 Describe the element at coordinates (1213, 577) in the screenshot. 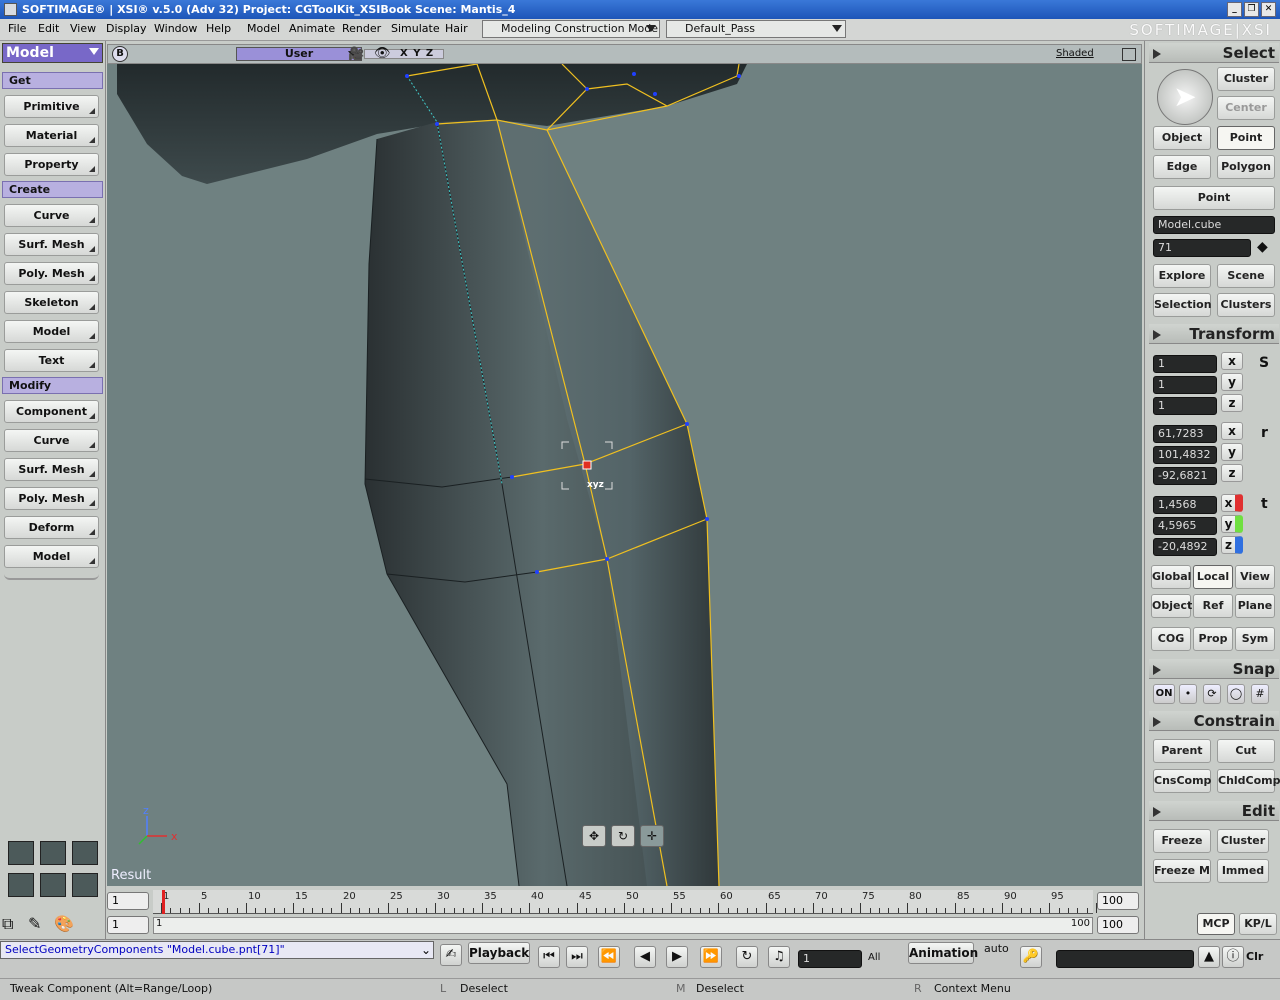

I see `local-button: Local` at that location.